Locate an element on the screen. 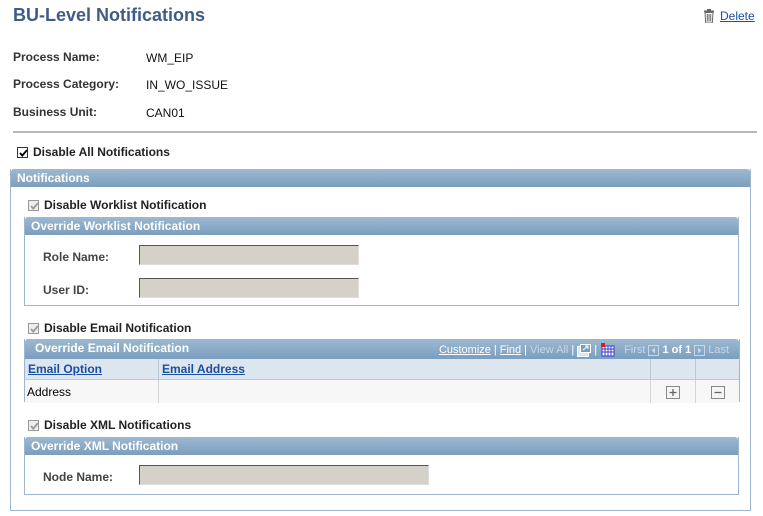 This screenshot has height=516, width=763. disable-xml-checkbox is located at coordinates (33, 425).